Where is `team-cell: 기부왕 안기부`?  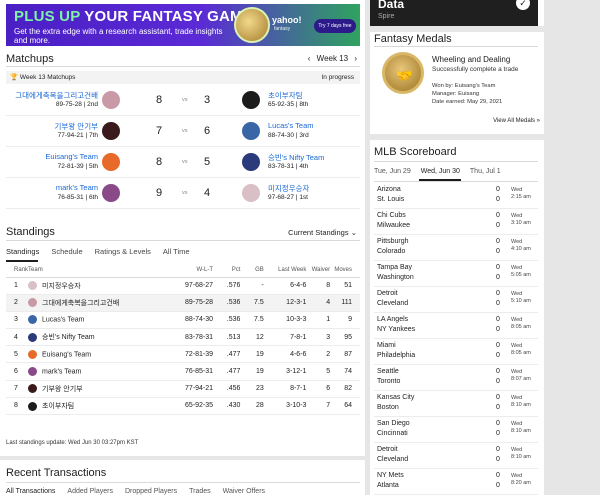 team-cell: 기부왕 안기부 is located at coordinates (95, 389).